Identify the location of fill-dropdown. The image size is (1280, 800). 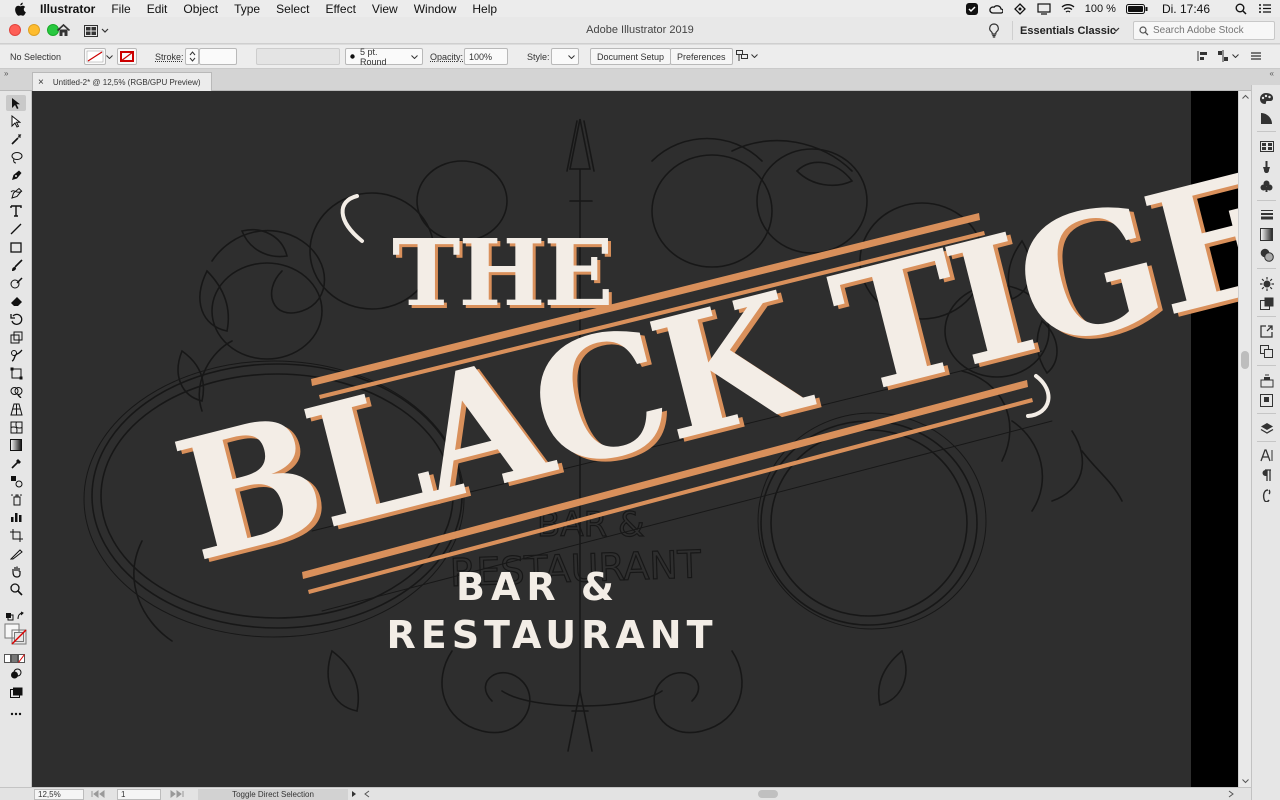
(109, 56).